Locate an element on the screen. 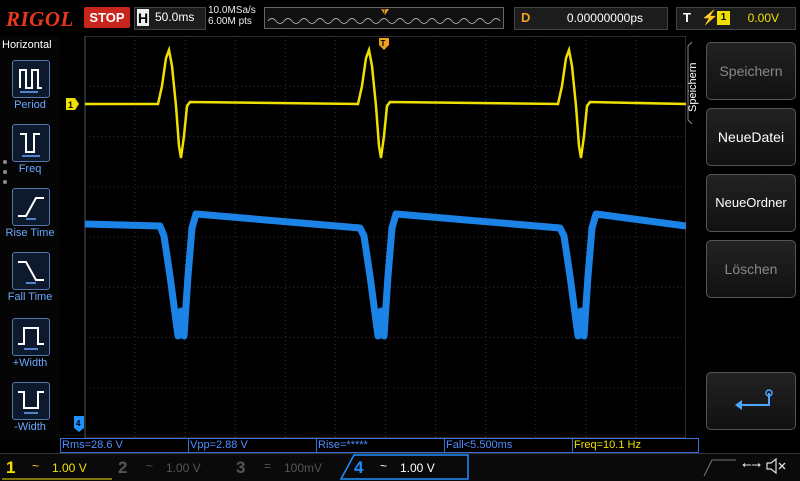  ch1-underline is located at coordinates (57, 479).